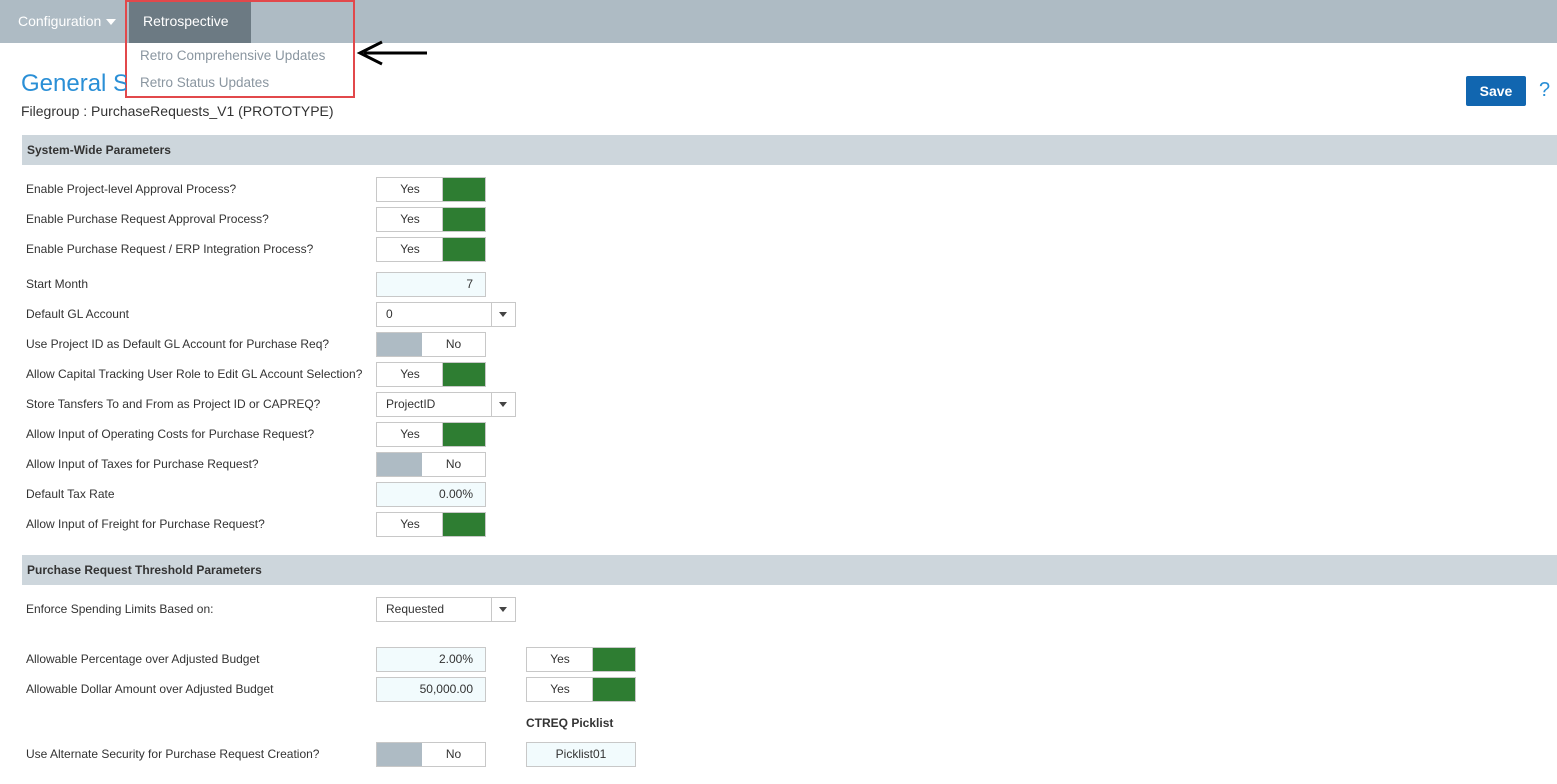  I want to click on start-month-input: 7, so click(431, 284).